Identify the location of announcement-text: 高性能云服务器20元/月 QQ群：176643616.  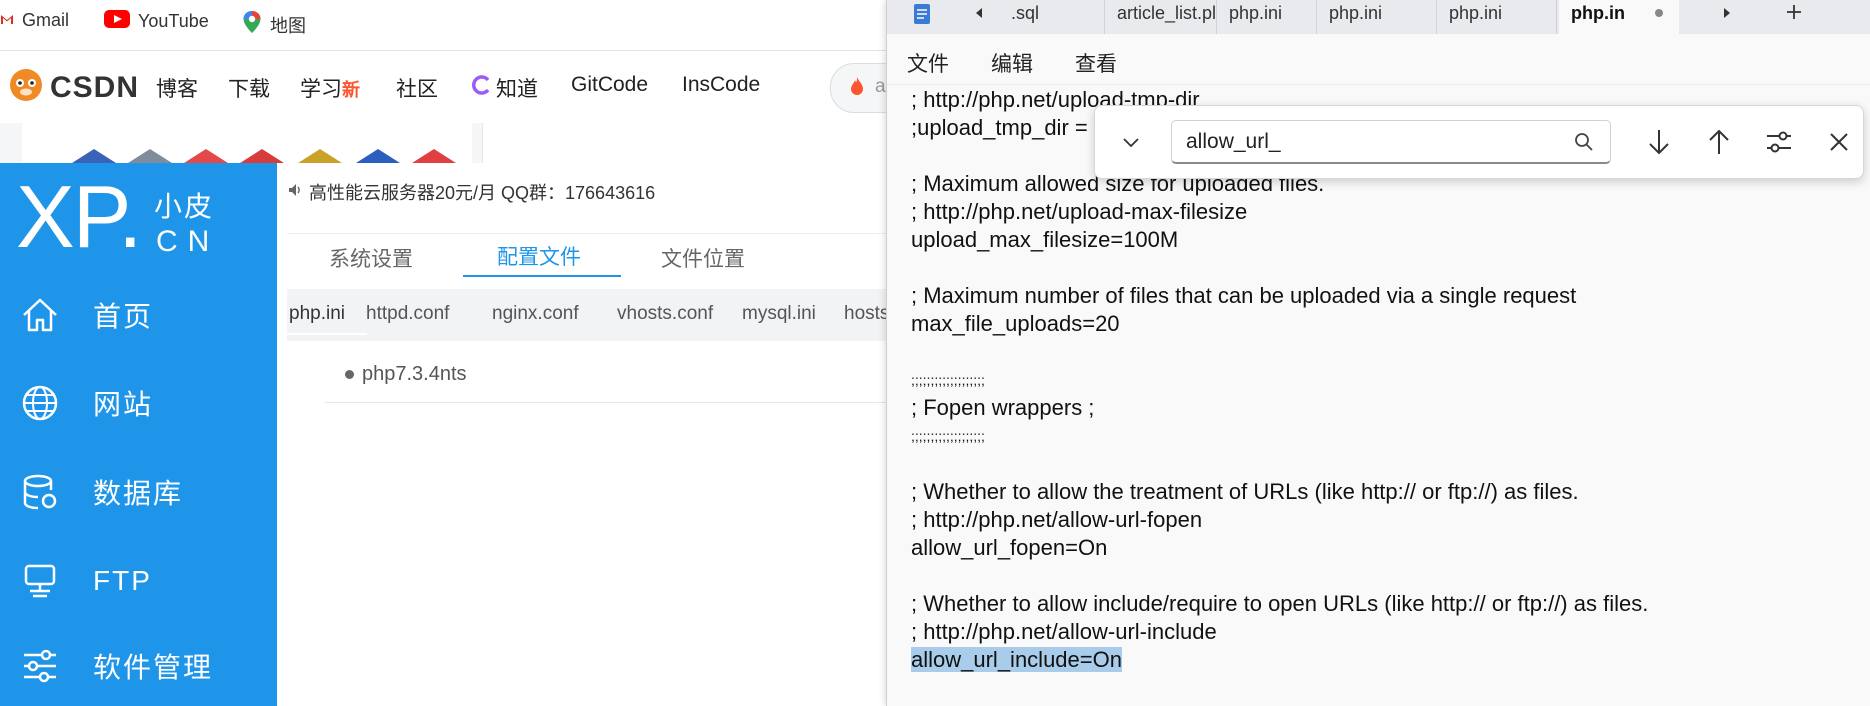
(482, 193).